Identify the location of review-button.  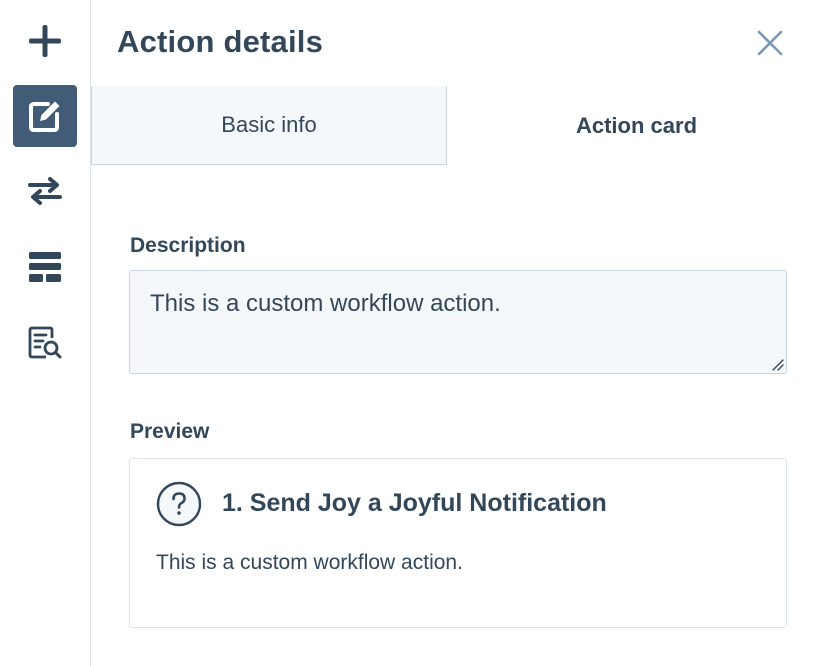
(45, 343).